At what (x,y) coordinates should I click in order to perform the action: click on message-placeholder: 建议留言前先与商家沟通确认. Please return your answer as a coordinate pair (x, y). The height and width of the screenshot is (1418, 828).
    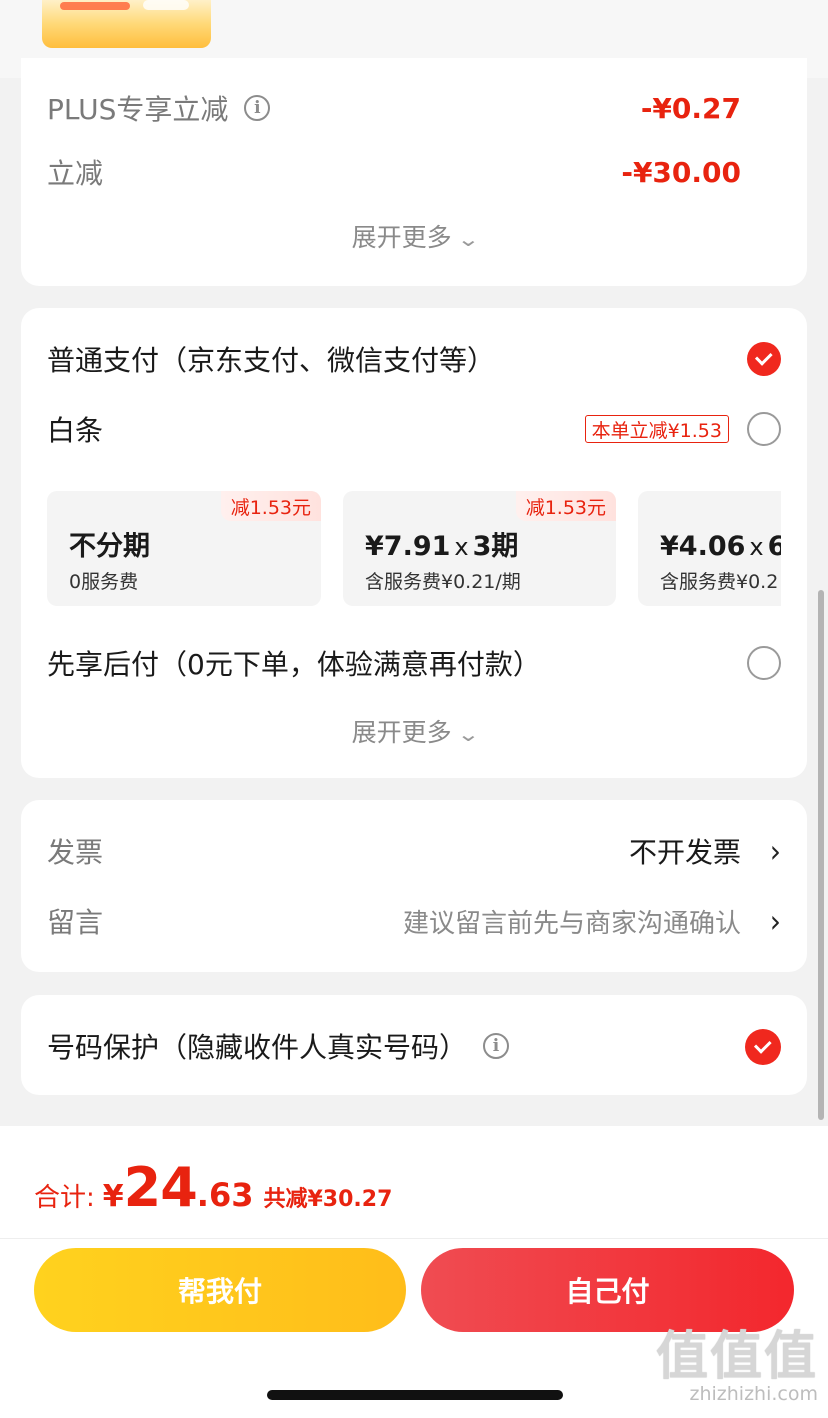
    Looking at the image, I should click on (572, 921).